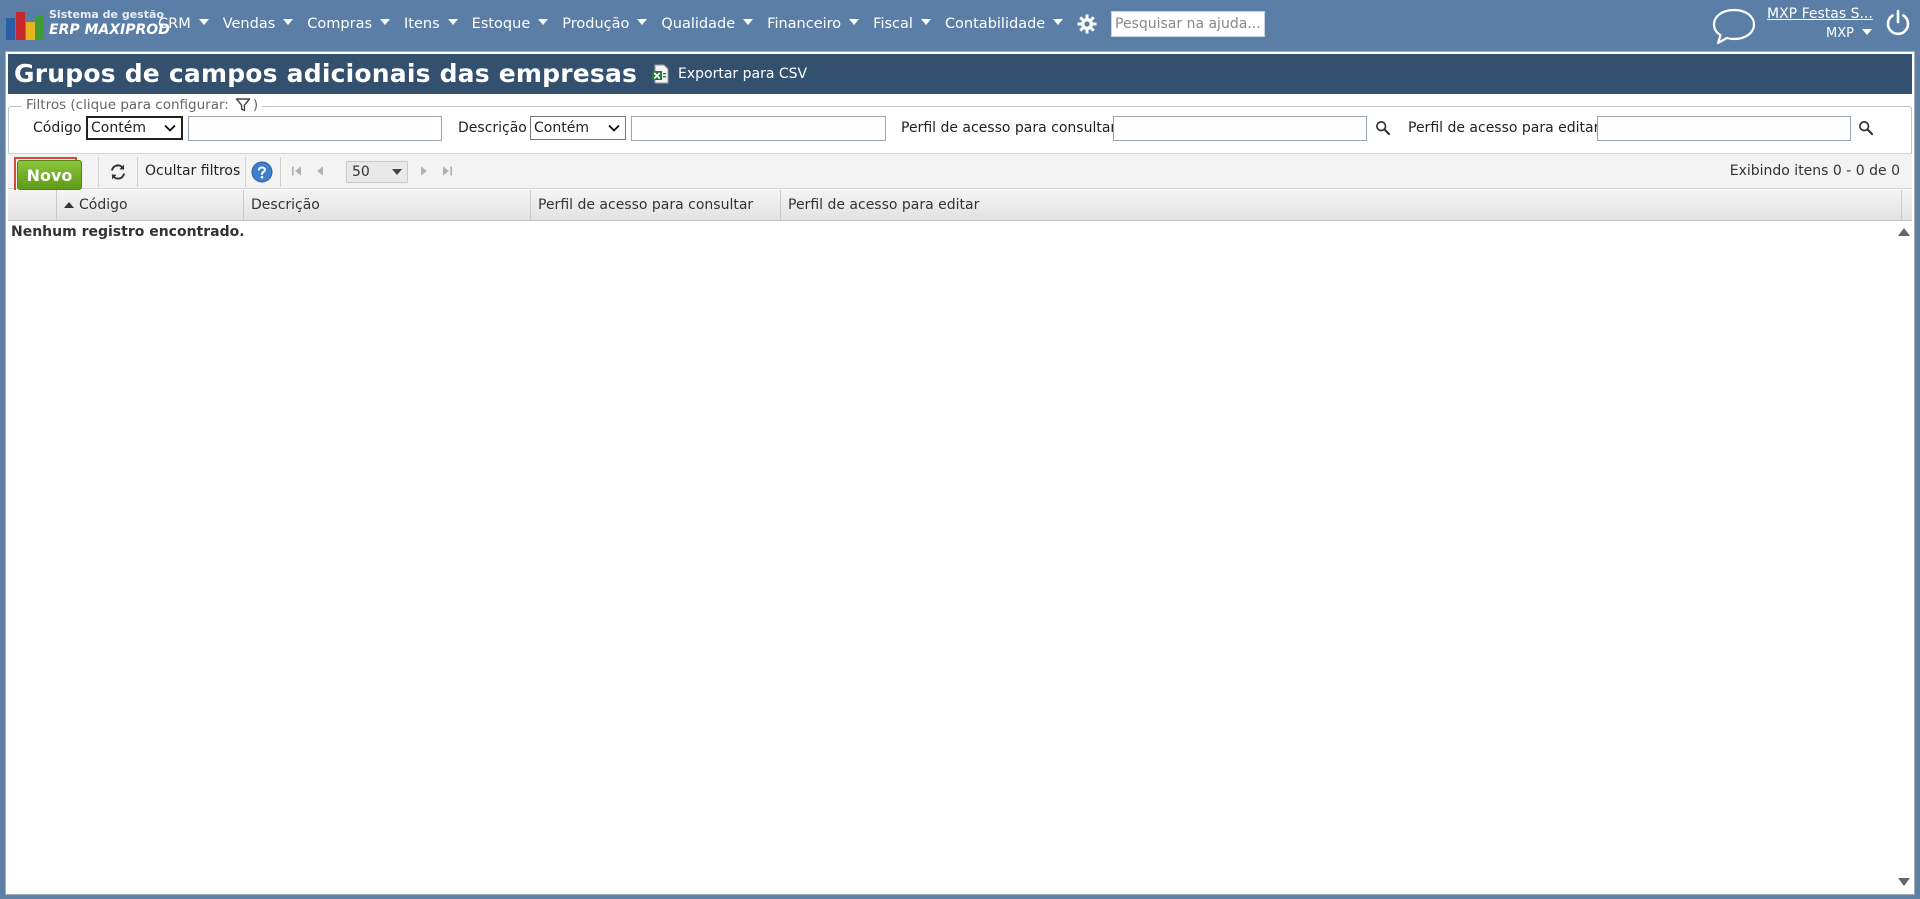 Image resolution: width=1920 pixels, height=899 pixels. What do you see at coordinates (128, 232) in the screenshot?
I see `empty-grid-message: Nenhum registro encontrado.` at bounding box center [128, 232].